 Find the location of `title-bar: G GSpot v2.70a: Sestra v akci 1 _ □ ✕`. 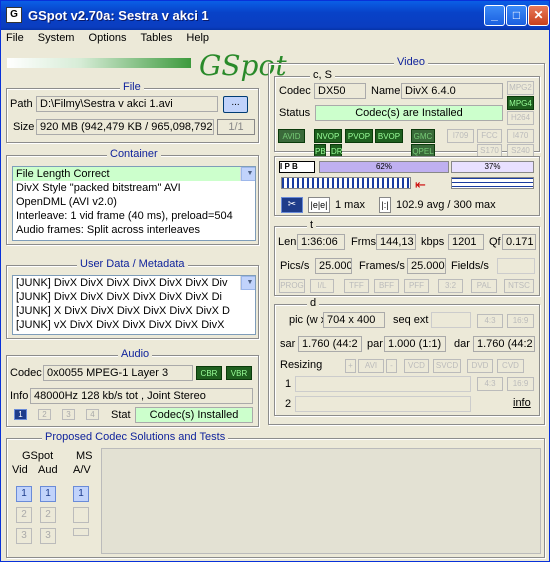

title-bar: G GSpot v2.70a: Sestra v akci 1 _ □ ✕ is located at coordinates (275, 15).